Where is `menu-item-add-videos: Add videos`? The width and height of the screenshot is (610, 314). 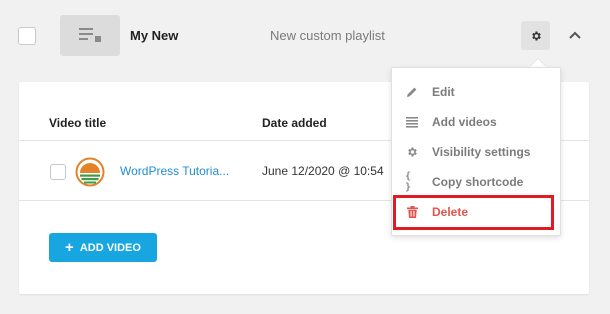
menu-item-add-videos: Add videos is located at coordinates (476, 122).